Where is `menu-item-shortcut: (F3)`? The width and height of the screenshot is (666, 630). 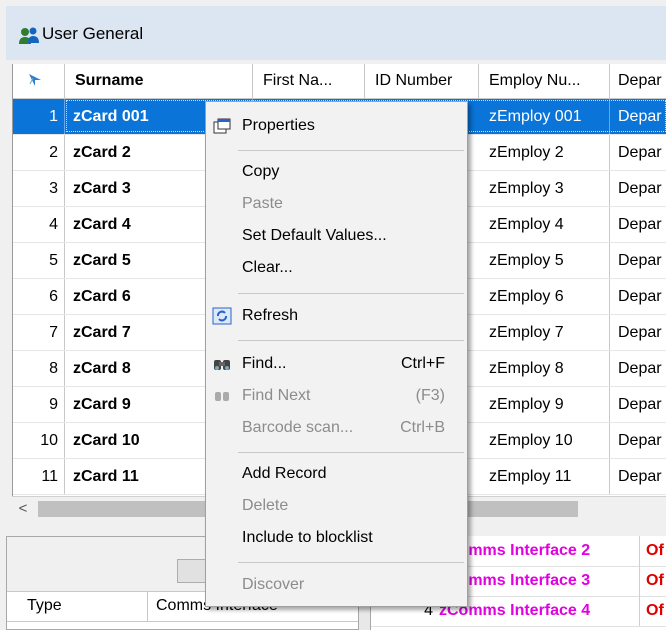 menu-item-shortcut: (F3) is located at coordinates (430, 395).